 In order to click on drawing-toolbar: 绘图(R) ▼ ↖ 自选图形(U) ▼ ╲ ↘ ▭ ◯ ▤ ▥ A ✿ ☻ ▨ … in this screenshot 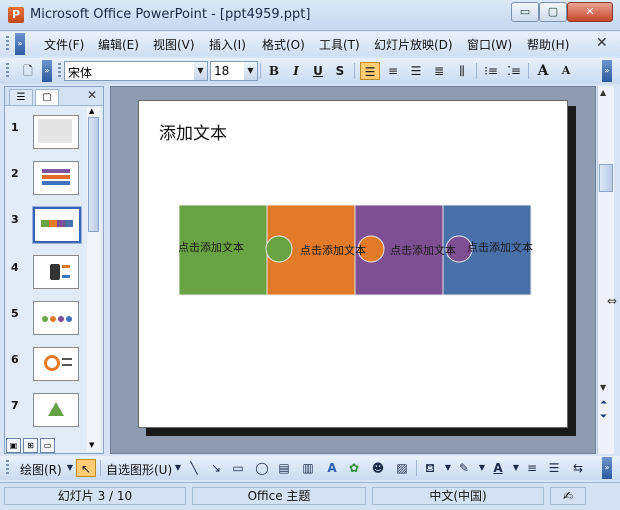, I will do `click(310, 468)`.